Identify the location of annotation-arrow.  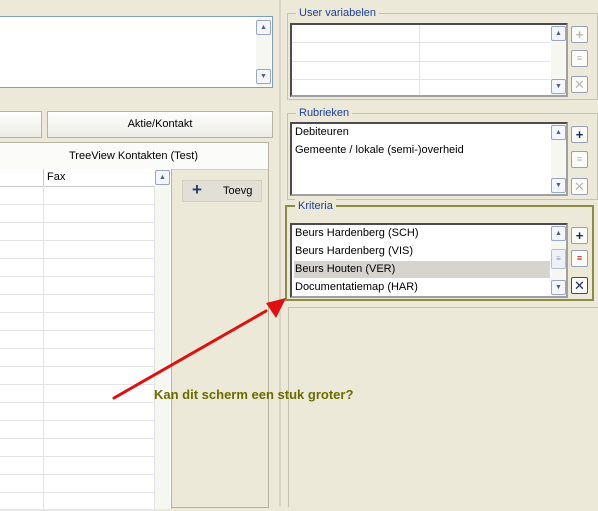
(199, 349).